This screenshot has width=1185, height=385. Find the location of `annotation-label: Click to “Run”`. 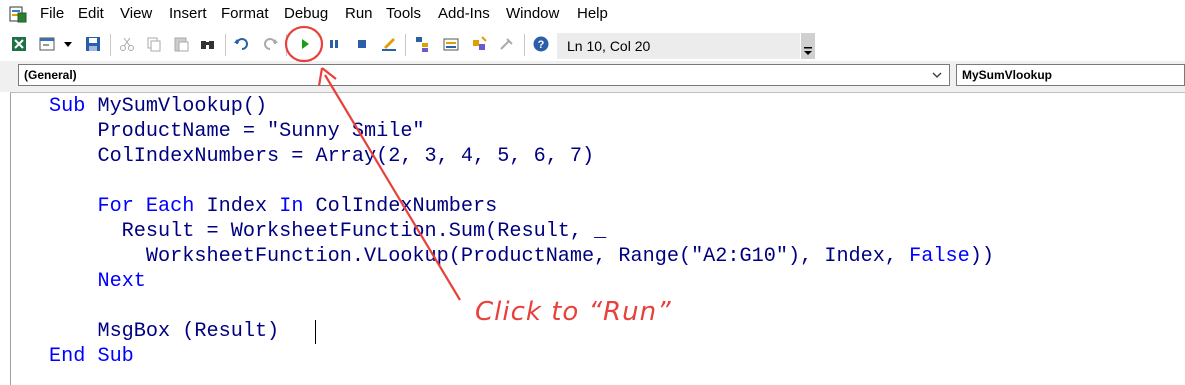

annotation-label: Click to “Run” is located at coordinates (573, 312).